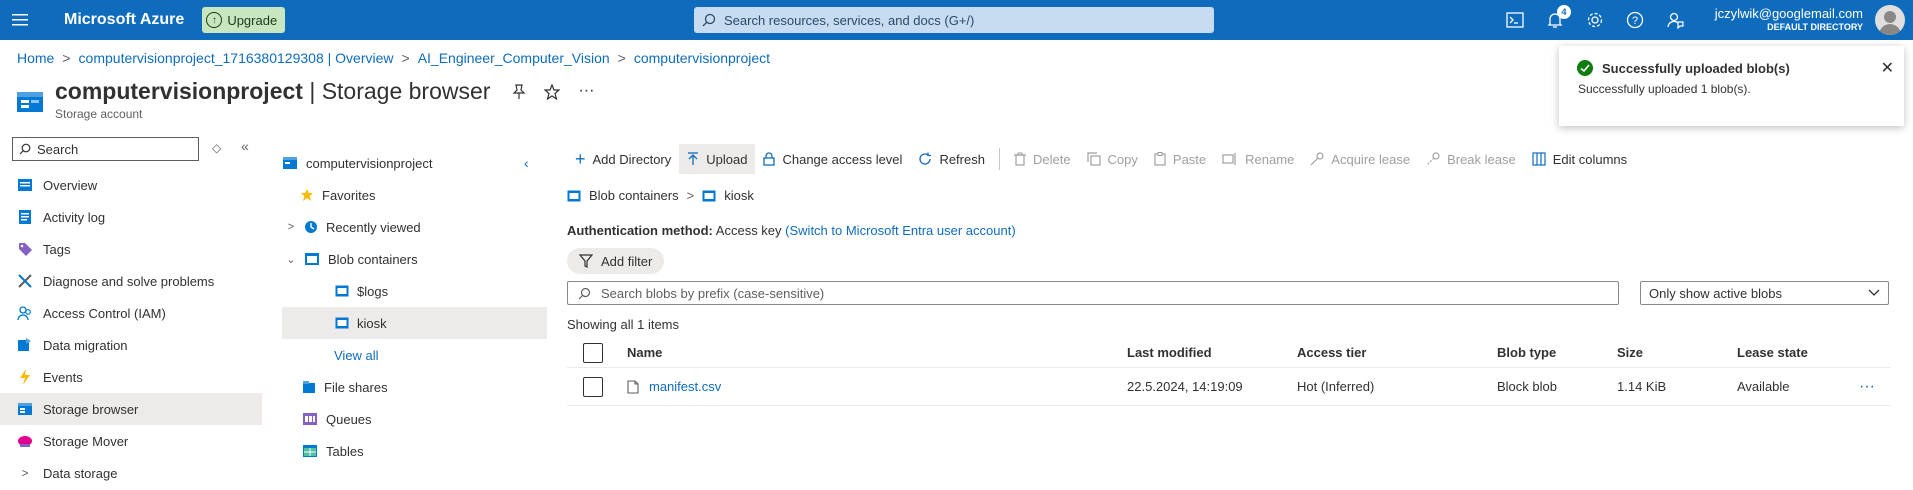  I want to click on page-title: computervisionproject | Storage browser, so click(273, 91).